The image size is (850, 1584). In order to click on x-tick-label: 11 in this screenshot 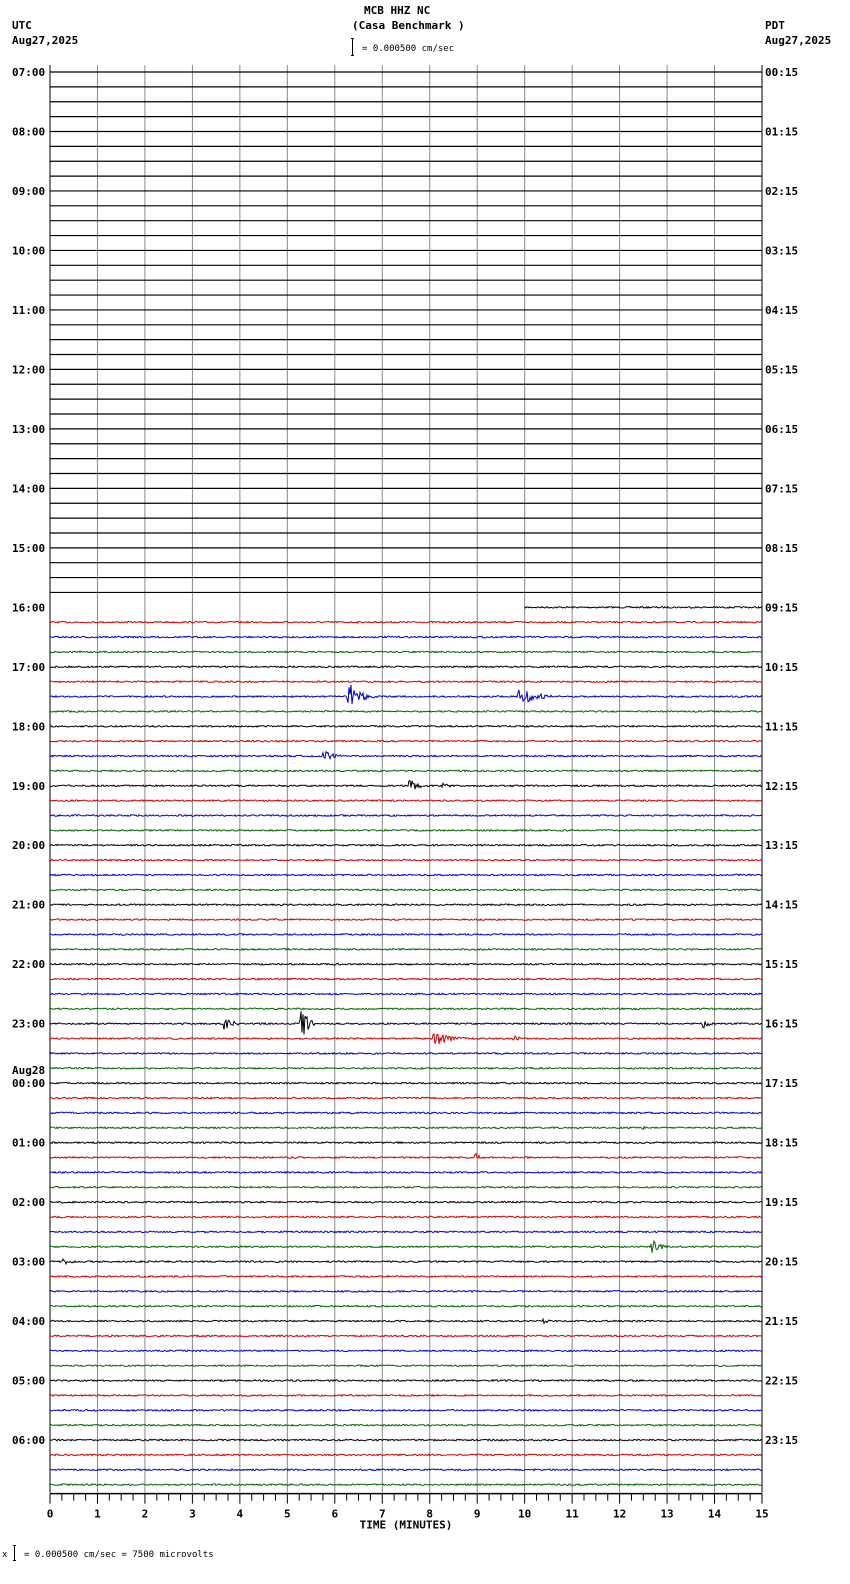, I will do `click(573, 1514)`.